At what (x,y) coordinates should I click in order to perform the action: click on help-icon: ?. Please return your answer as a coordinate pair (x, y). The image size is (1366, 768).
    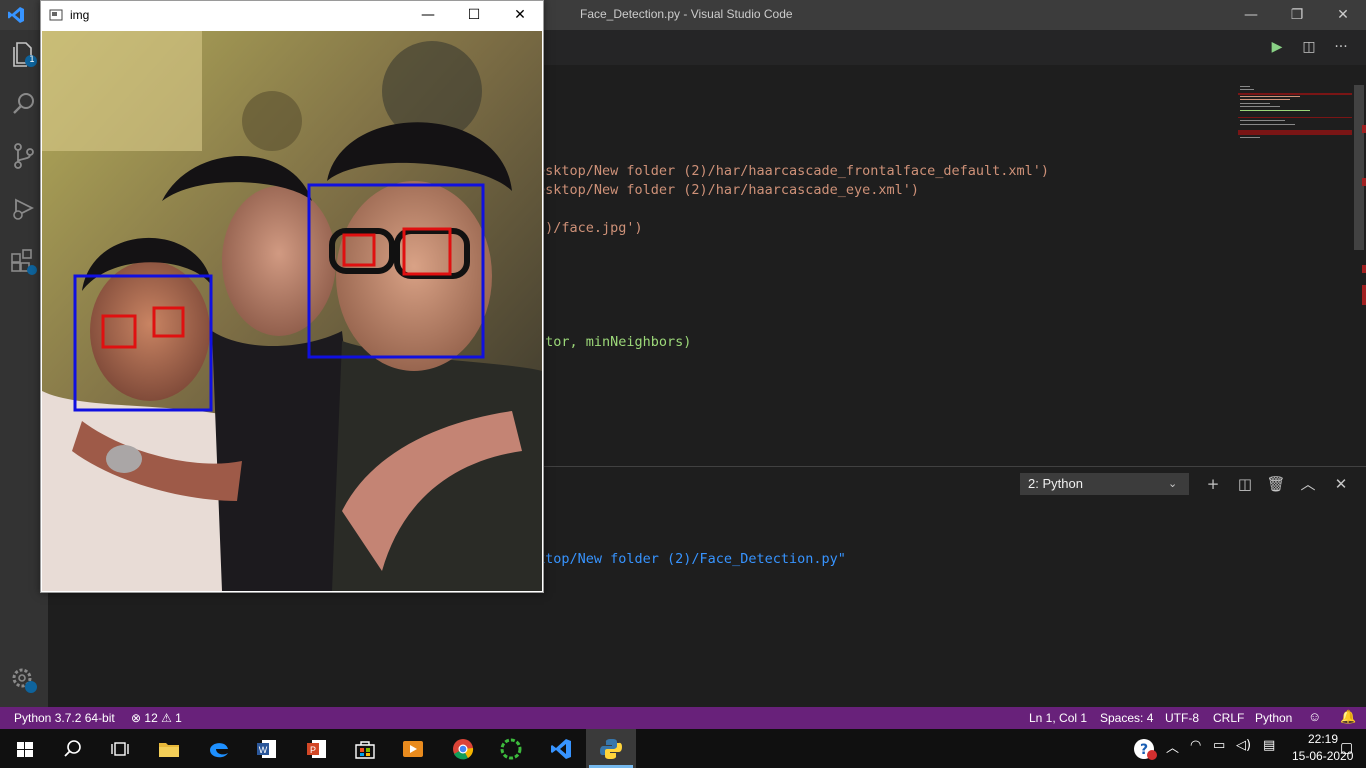
    Looking at the image, I should click on (1146, 749).